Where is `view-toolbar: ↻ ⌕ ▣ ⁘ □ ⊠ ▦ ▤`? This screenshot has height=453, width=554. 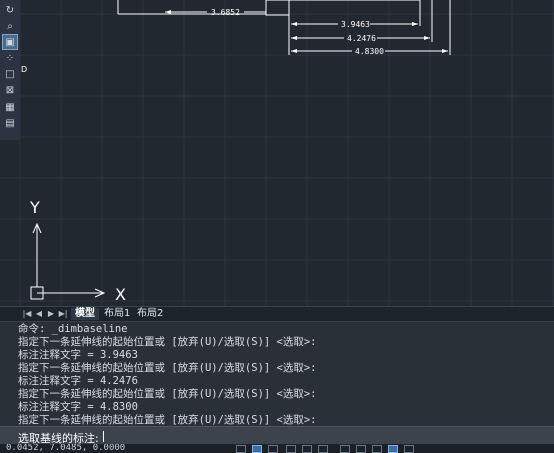 view-toolbar: ↻ ⌕ ▣ ⁘ □ ⊠ ▦ ▤ is located at coordinates (10, 70).